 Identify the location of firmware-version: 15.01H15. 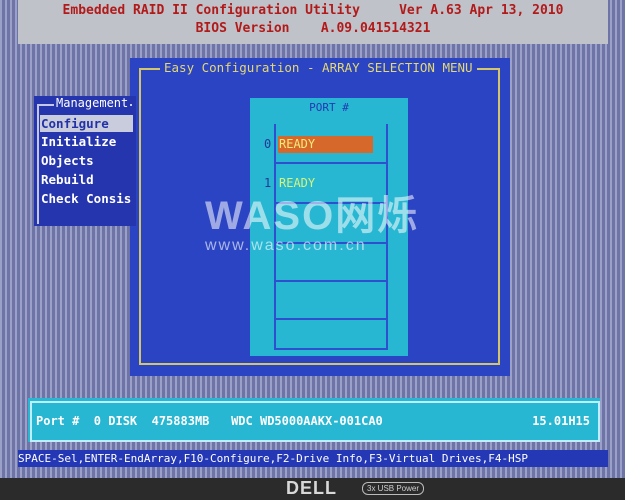
(561, 421).